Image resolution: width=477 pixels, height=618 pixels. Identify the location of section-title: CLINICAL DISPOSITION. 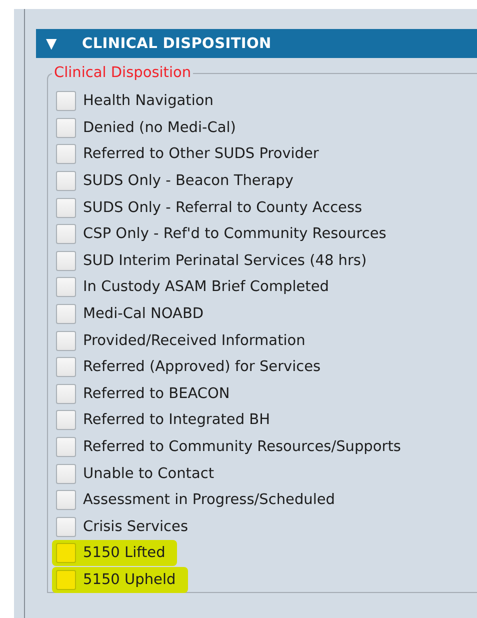
(177, 44).